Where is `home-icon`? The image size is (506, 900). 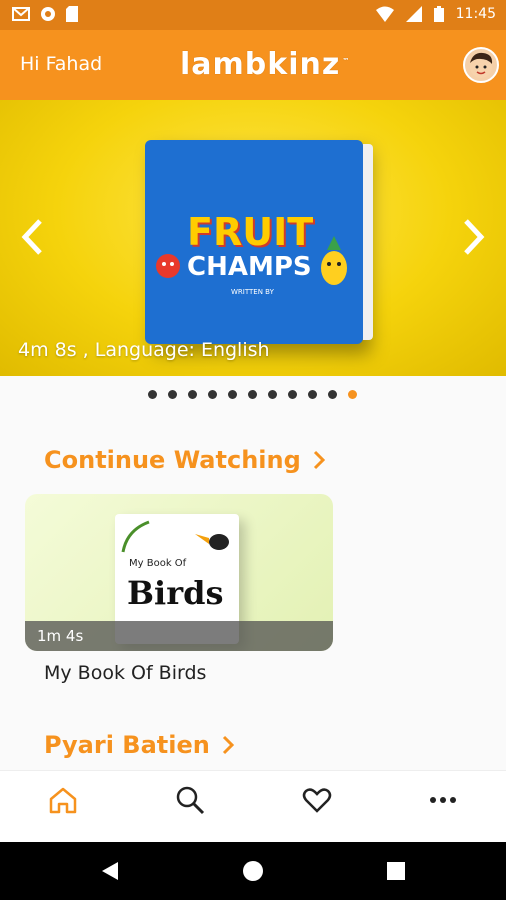
home-icon is located at coordinates (63, 800).